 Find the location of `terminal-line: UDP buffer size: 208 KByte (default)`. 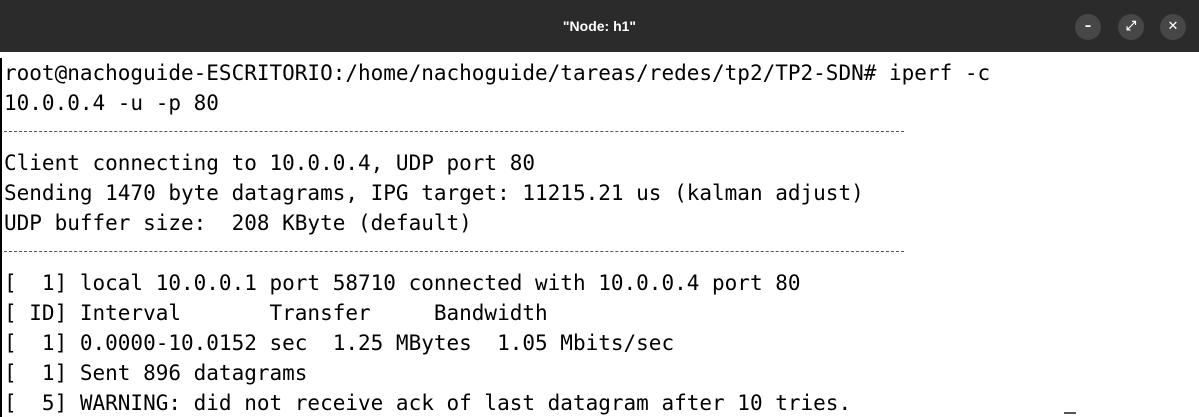

terminal-line: UDP buffer size: 208 KByte (default) is located at coordinates (238, 223).